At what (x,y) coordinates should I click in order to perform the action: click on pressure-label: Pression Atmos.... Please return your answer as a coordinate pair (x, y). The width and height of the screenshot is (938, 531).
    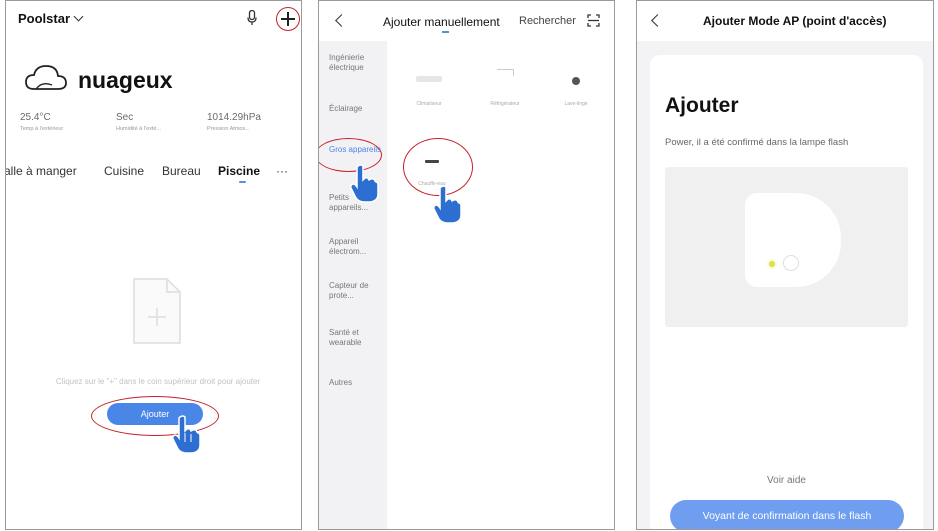
    Looking at the image, I should click on (228, 129).